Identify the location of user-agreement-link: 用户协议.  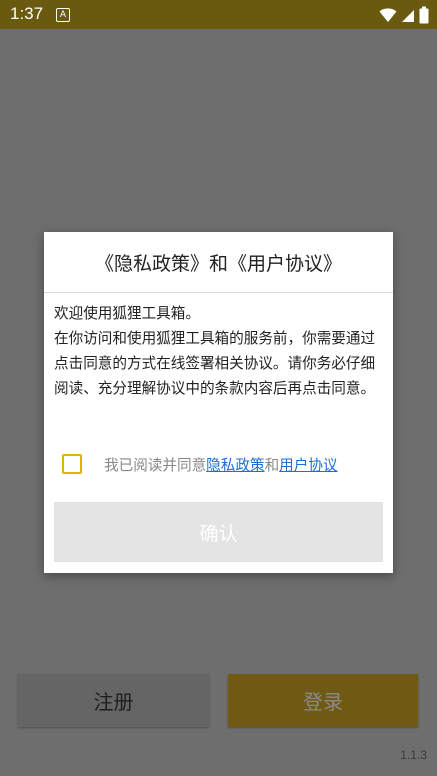
(308, 465).